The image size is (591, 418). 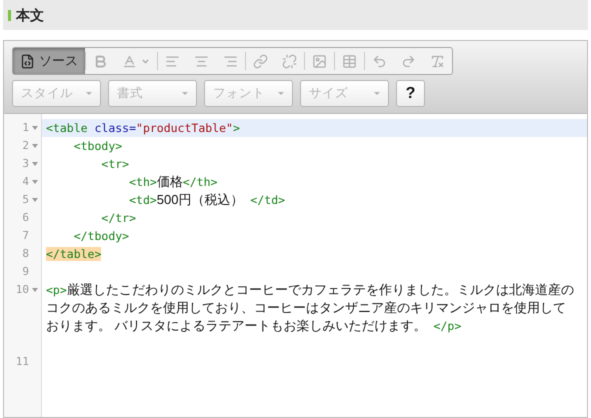 What do you see at coordinates (21, 290) in the screenshot?
I see `line-number: 10` at bounding box center [21, 290].